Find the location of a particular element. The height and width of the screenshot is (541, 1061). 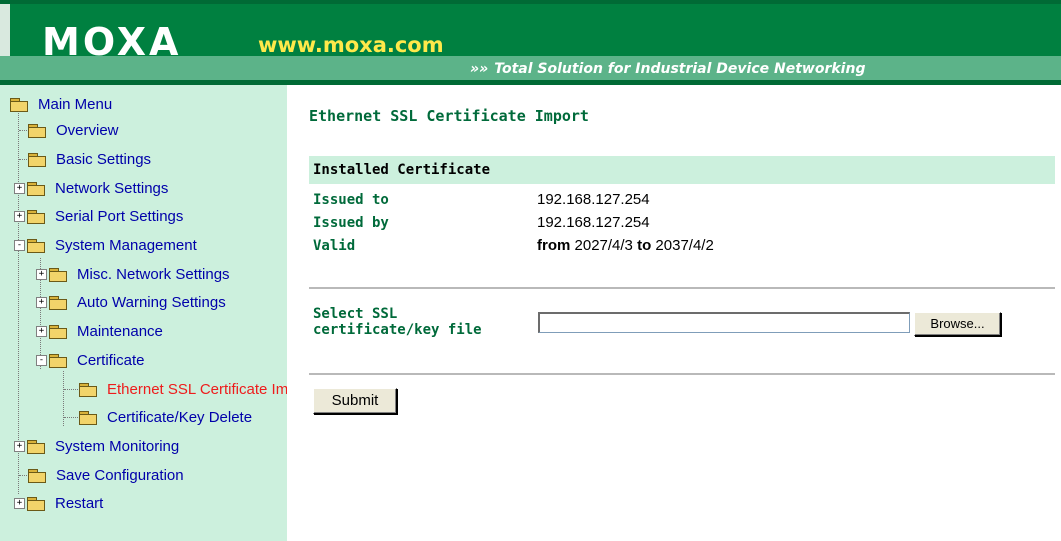

sidebar-item-auto-warning-settings: + Auto Warning Settings is located at coordinates (131, 302).